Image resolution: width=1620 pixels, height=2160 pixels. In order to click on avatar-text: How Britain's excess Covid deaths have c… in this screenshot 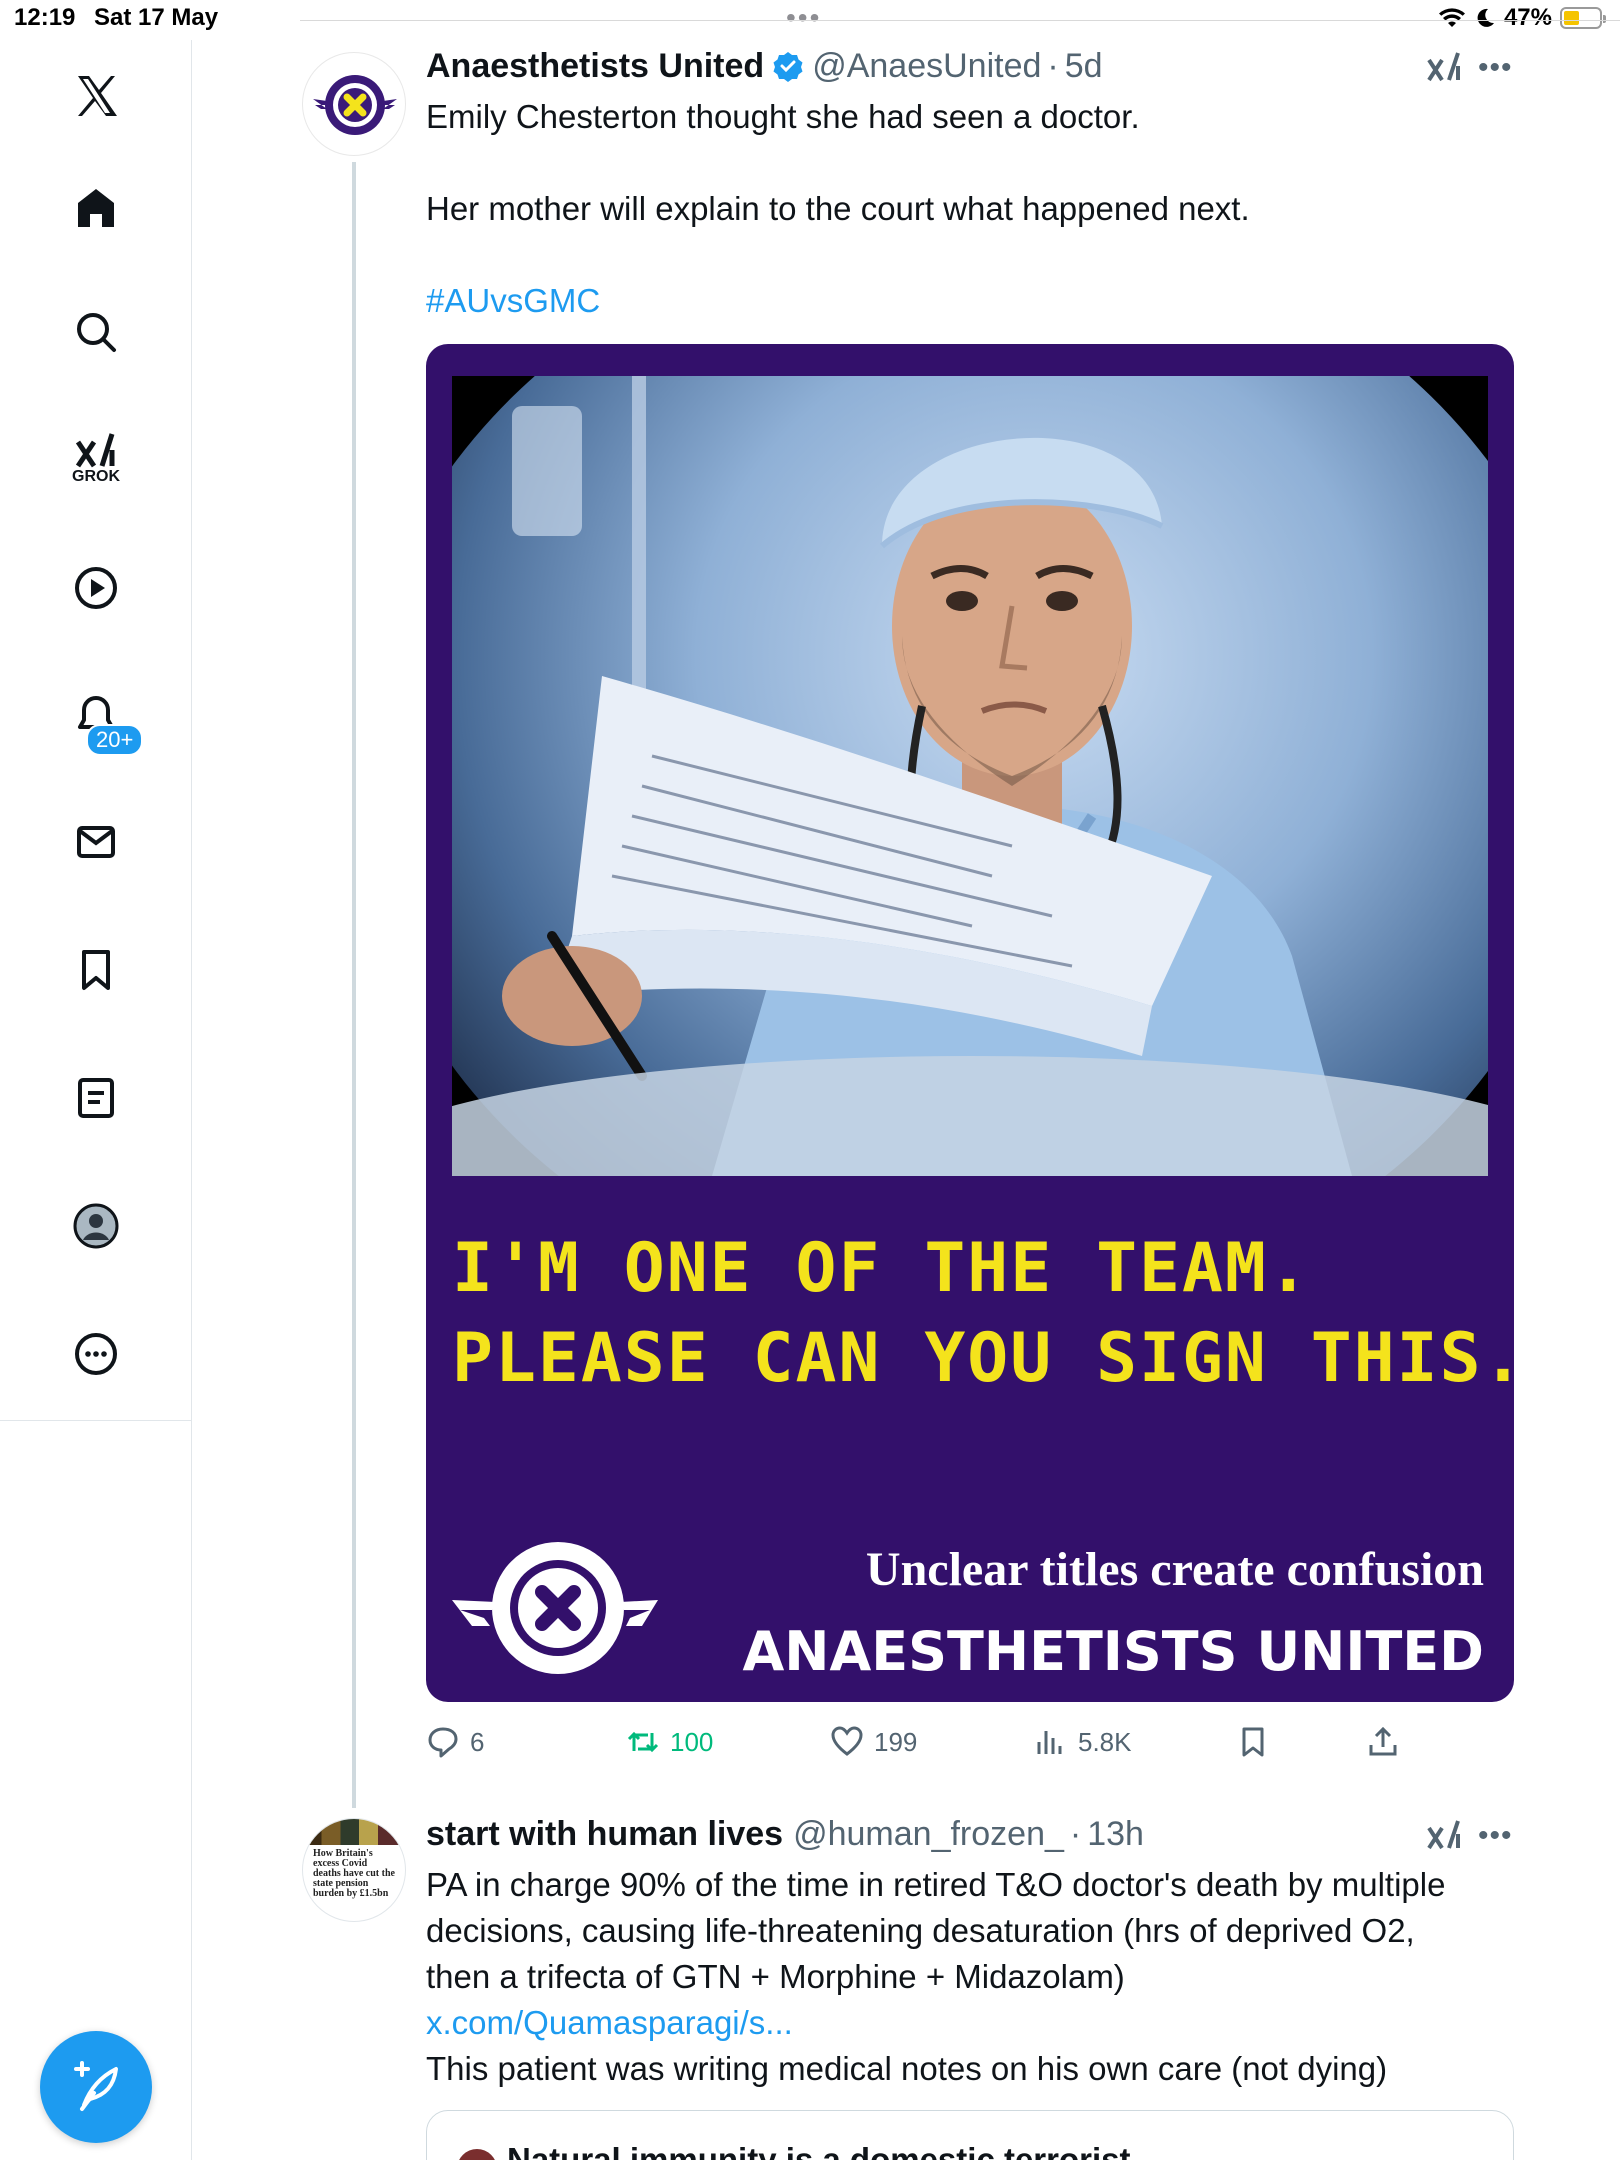, I will do `click(354, 1873)`.